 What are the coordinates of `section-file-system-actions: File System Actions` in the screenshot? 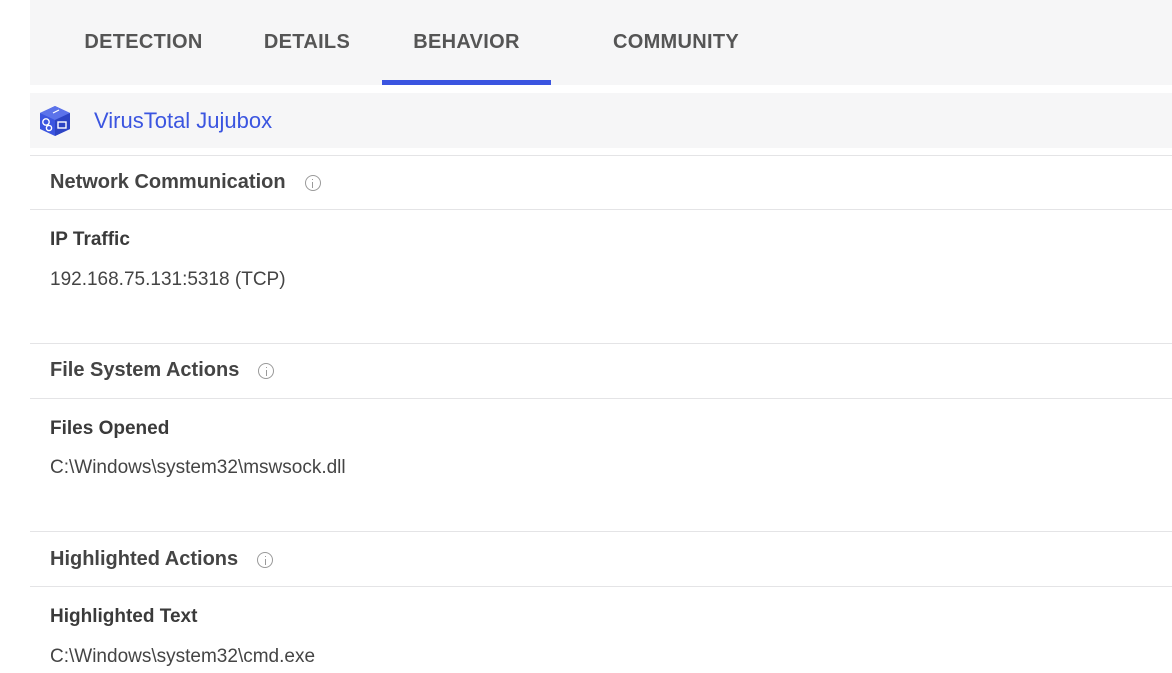 It's located at (162, 370).